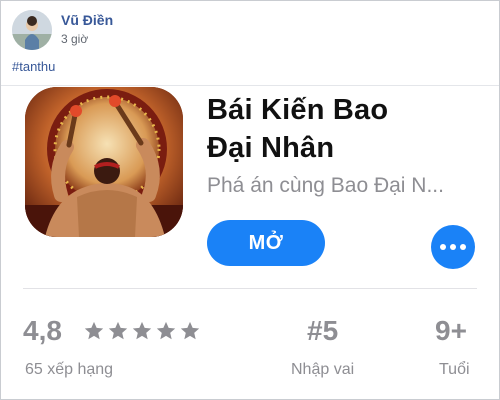 The height and width of the screenshot is (400, 500). What do you see at coordinates (69, 369) in the screenshot?
I see `rating-count: 65 xếp hạng` at bounding box center [69, 369].